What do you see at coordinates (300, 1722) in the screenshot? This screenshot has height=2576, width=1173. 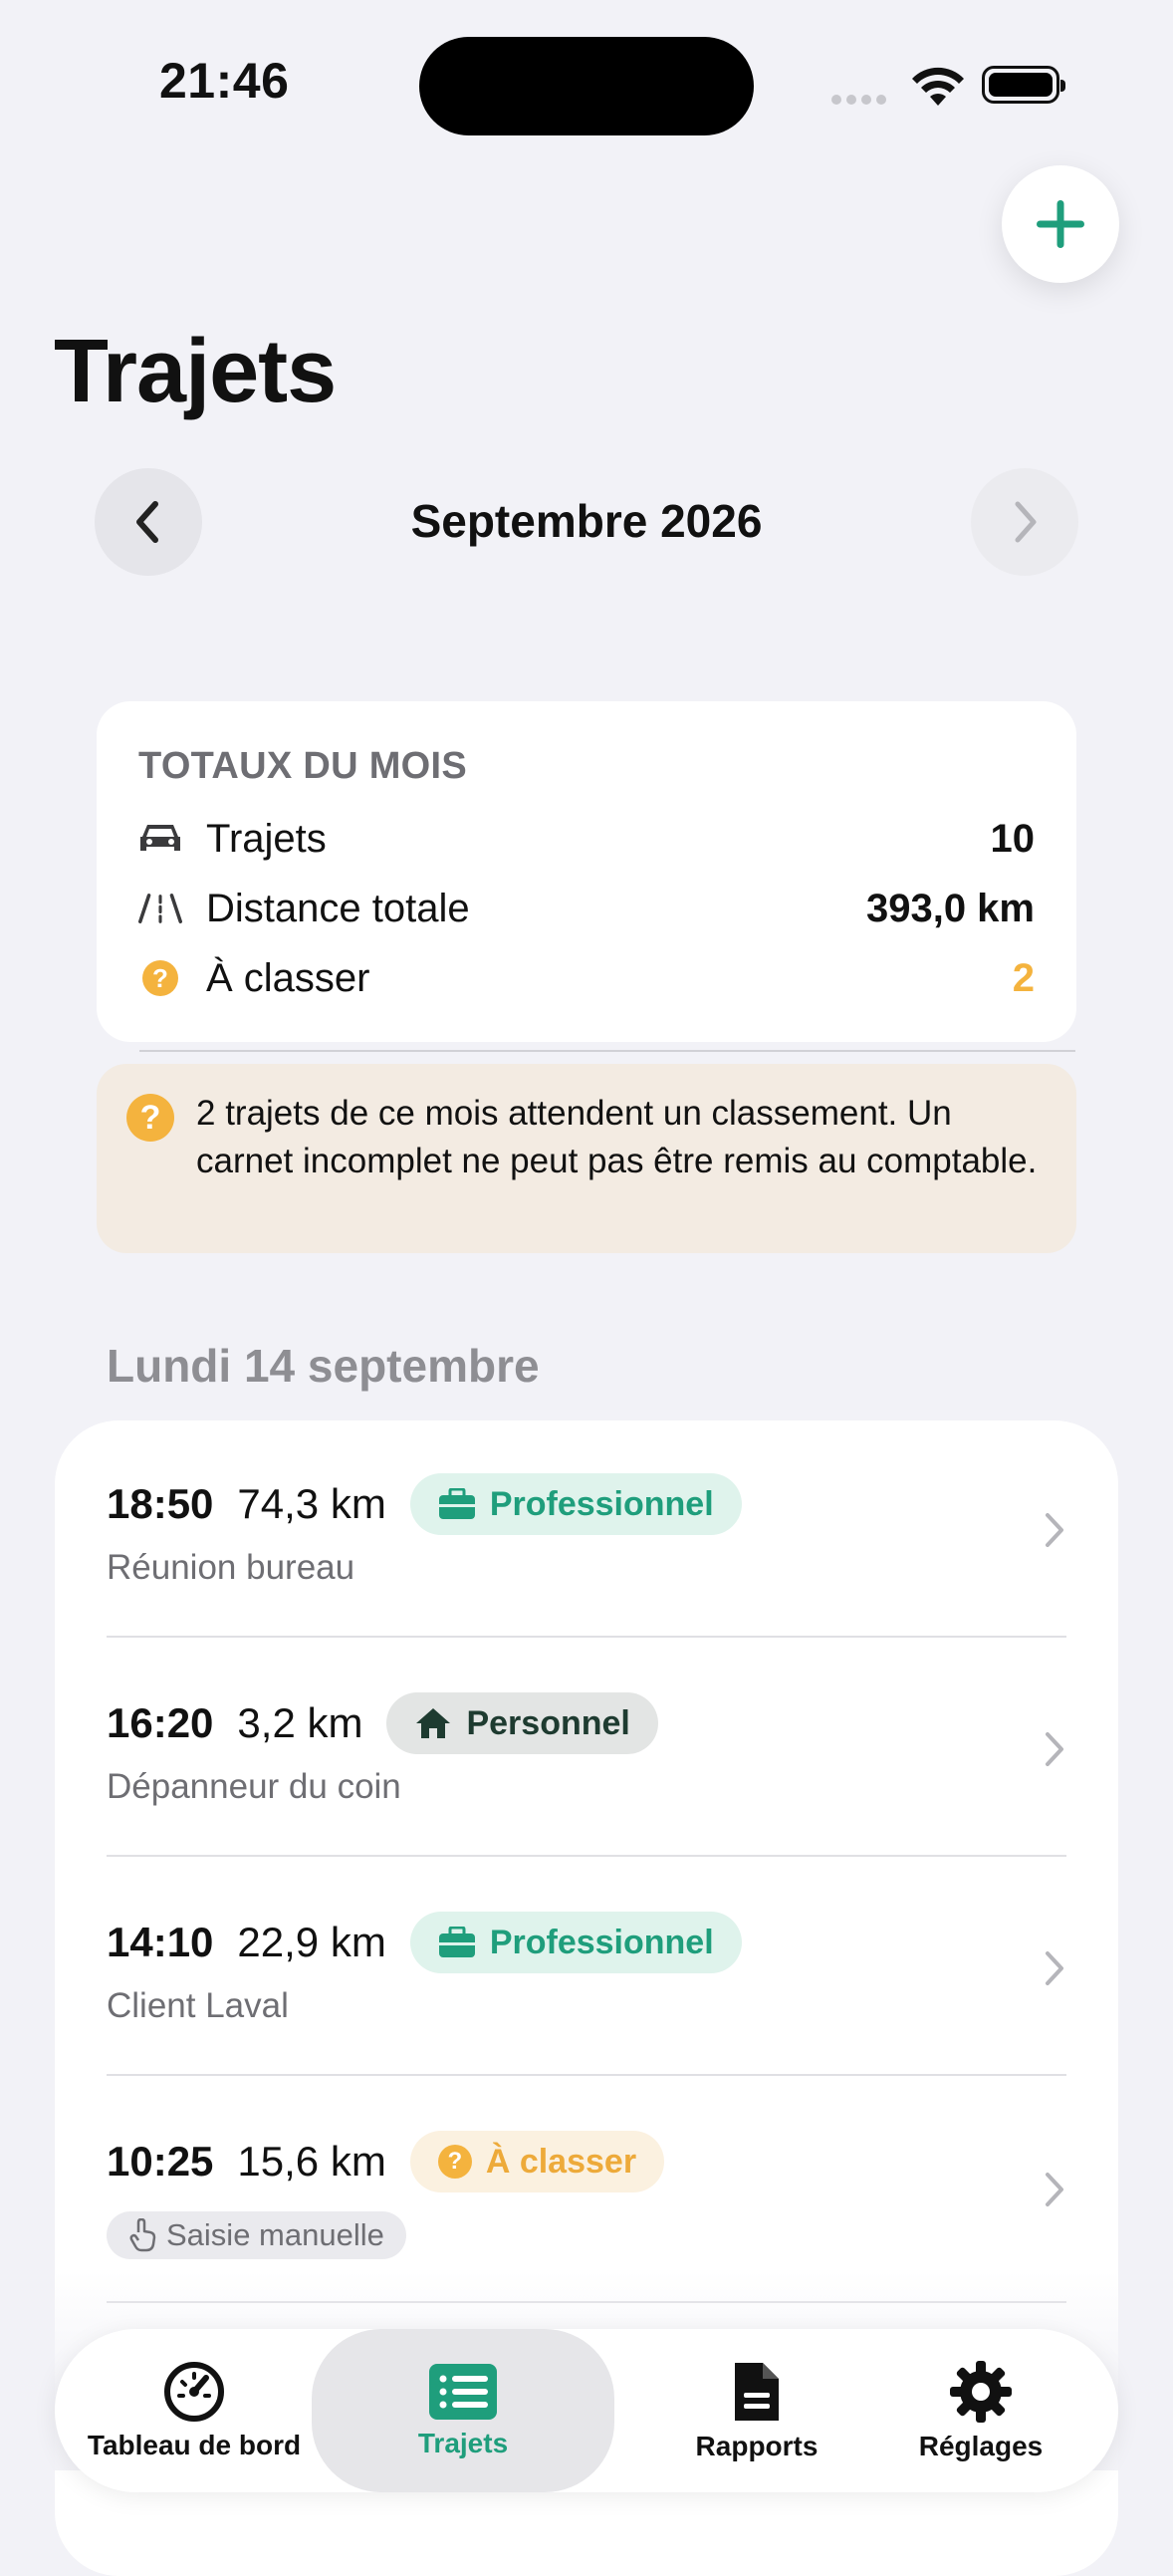 I see `trip-distance: 3,2 km` at bounding box center [300, 1722].